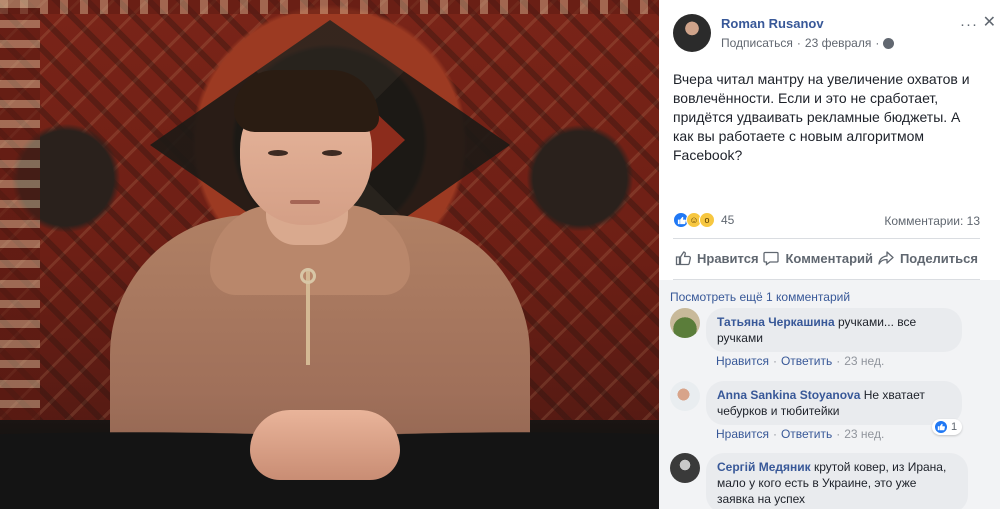  I want to click on wow-icon: o, so click(707, 220).